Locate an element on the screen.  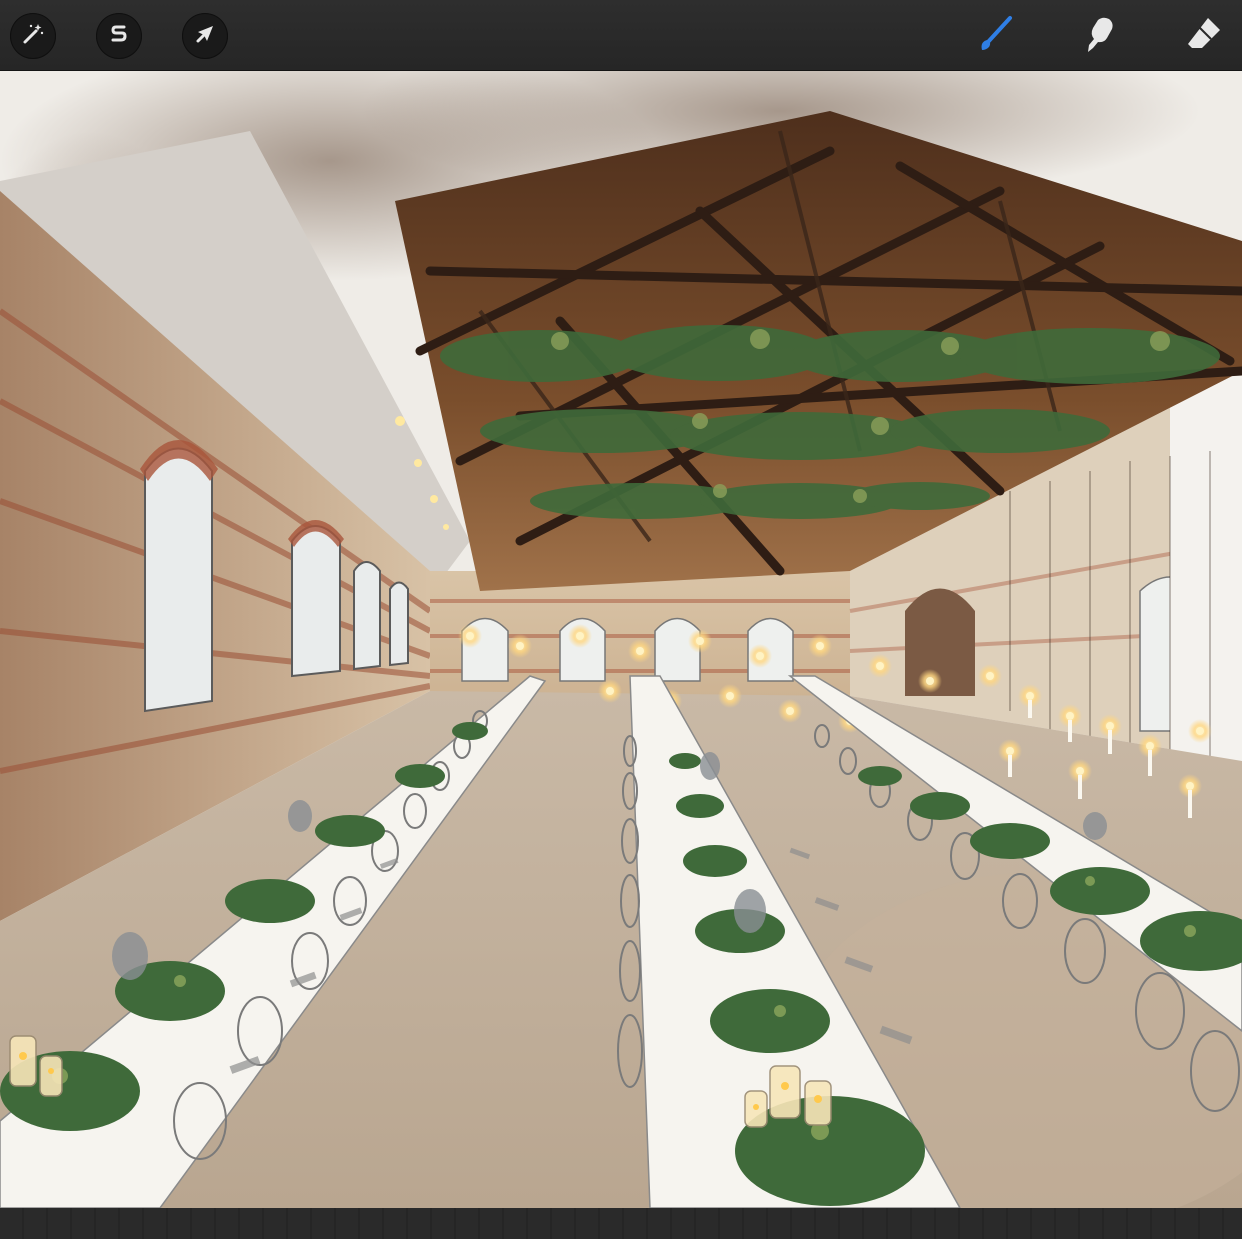
selection-button is located at coordinates (119, 36).